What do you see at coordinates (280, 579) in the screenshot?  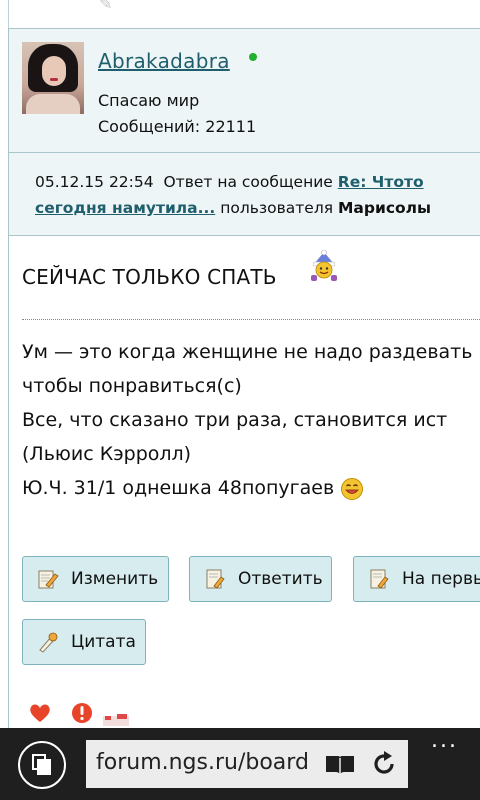 I see `reply-label: Ответить` at bounding box center [280, 579].